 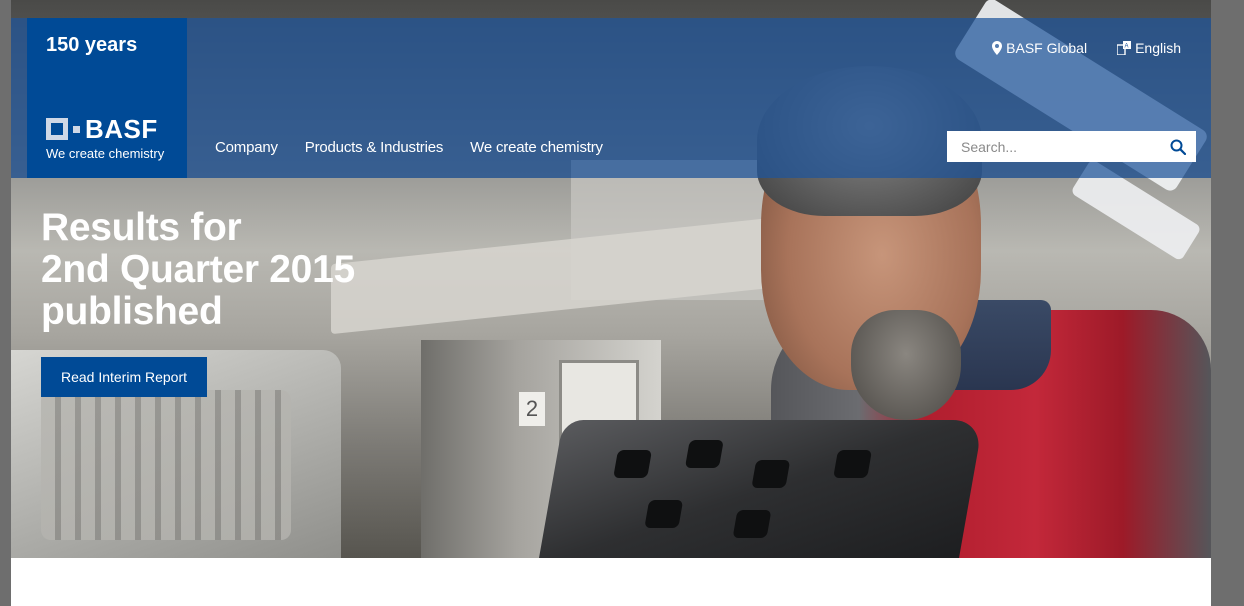 I want to click on hero-cabinet-label: 2, so click(x=532, y=409).